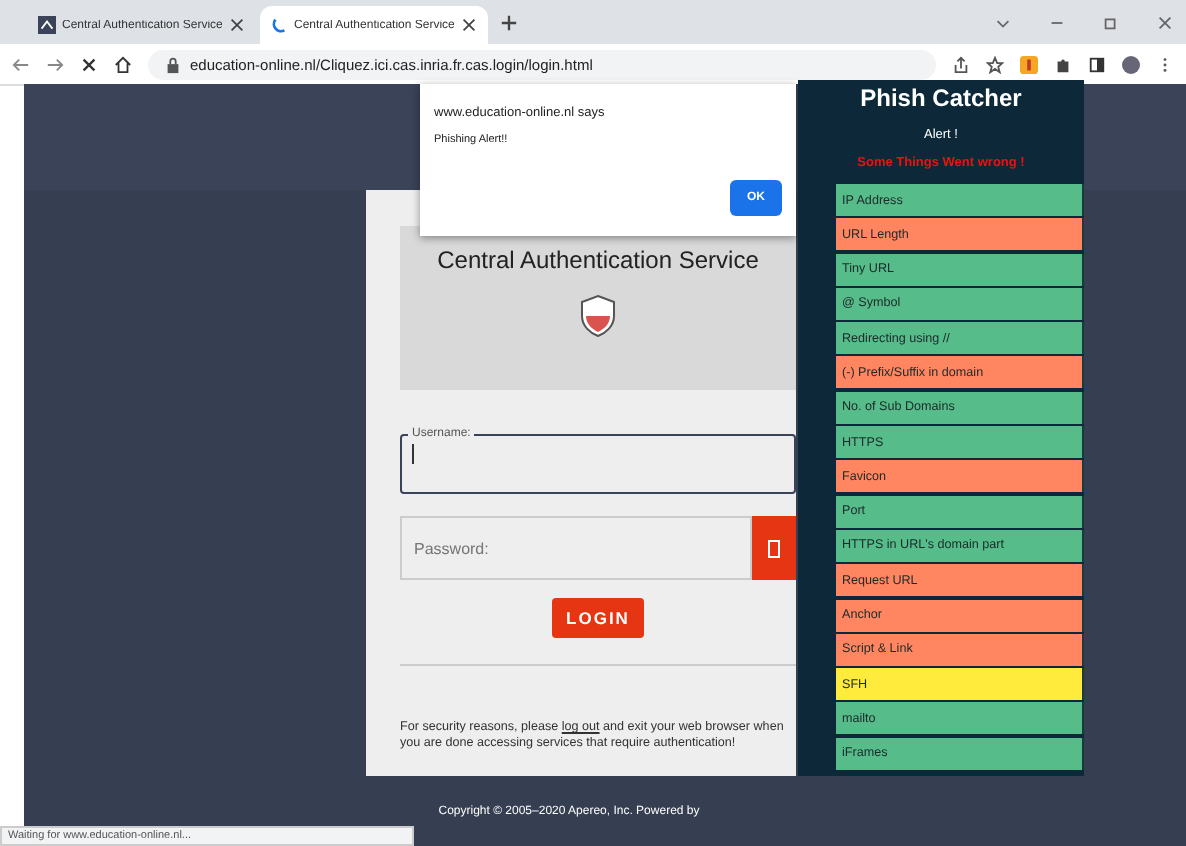  What do you see at coordinates (1097, 64) in the screenshot?
I see `sidebar-icon` at bounding box center [1097, 64].